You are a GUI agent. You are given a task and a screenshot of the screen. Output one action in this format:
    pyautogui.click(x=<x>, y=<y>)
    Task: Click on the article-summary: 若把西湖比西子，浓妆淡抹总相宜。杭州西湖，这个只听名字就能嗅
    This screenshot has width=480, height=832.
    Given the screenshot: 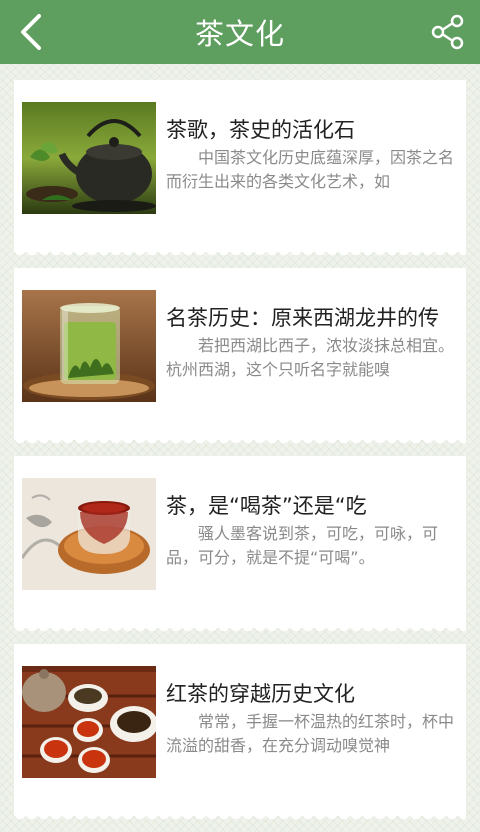 What is the action you would take?
    pyautogui.click(x=310, y=357)
    